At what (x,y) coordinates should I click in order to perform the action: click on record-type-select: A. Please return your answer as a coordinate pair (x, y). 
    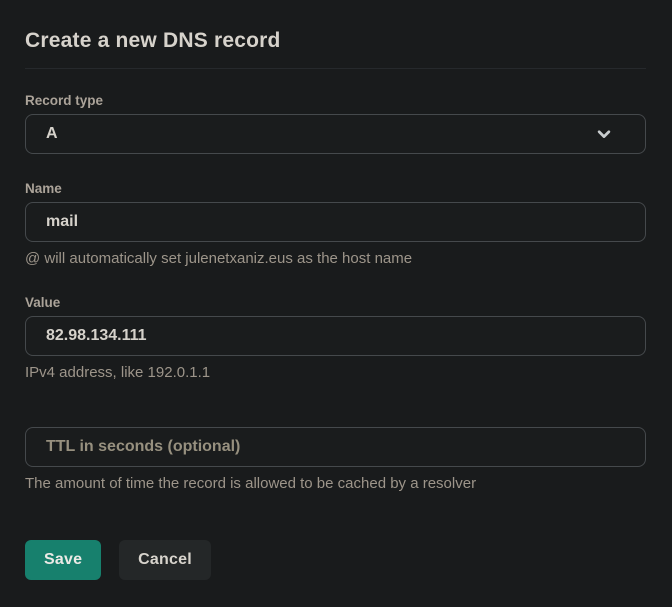
    Looking at the image, I should click on (335, 134).